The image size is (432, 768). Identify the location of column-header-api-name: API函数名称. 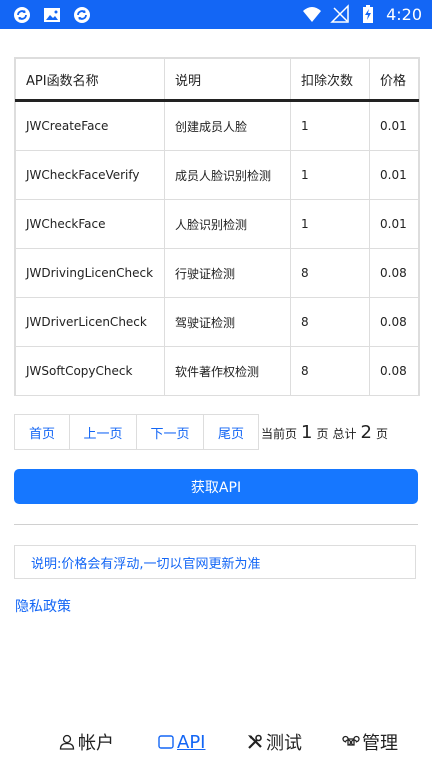
(90, 80).